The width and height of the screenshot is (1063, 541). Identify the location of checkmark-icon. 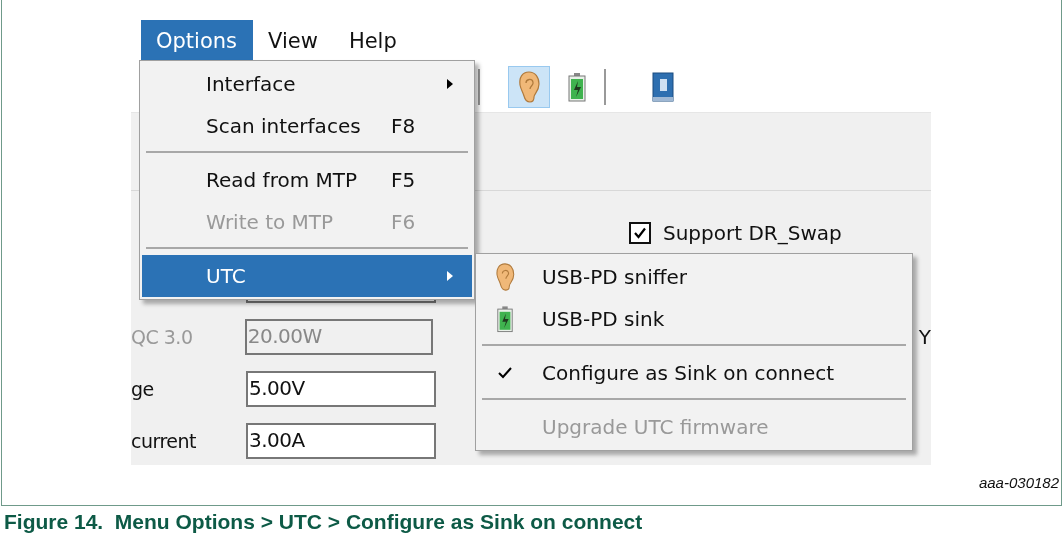
(640, 233).